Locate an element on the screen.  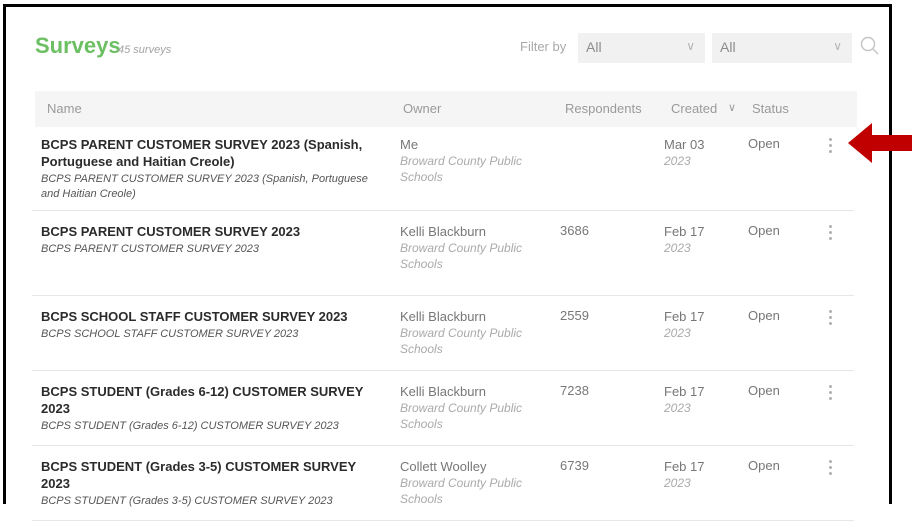
survey-title-text: BCPS SCHOOL STAFF CUSTOMER SURVEY 2023 is located at coordinates (211, 316).